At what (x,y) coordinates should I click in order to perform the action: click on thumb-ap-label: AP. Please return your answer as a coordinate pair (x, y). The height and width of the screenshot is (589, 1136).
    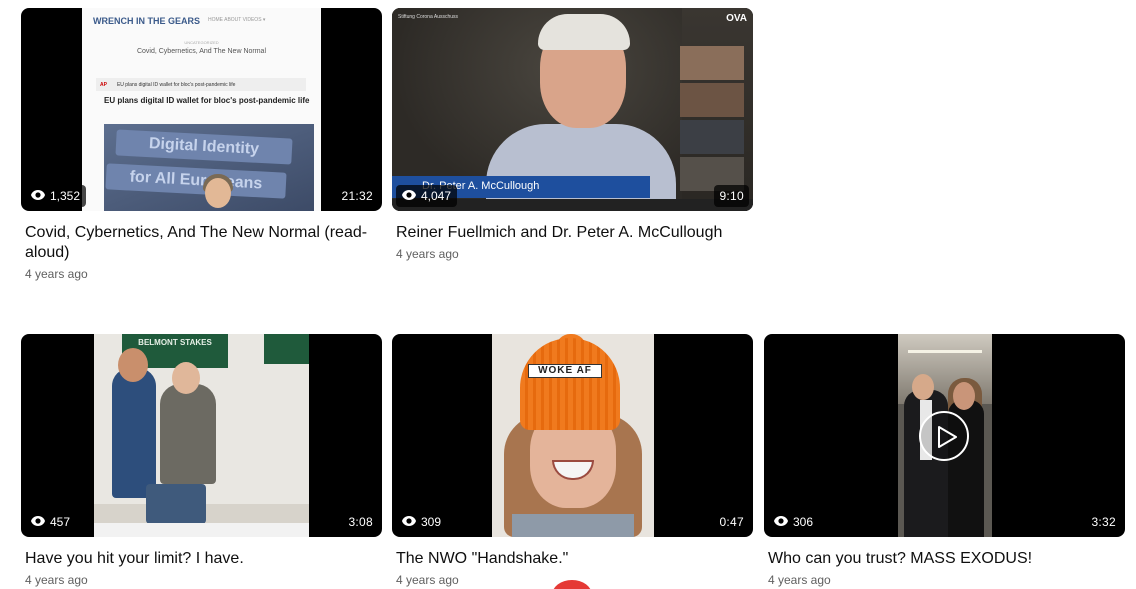
    Looking at the image, I should click on (103, 85).